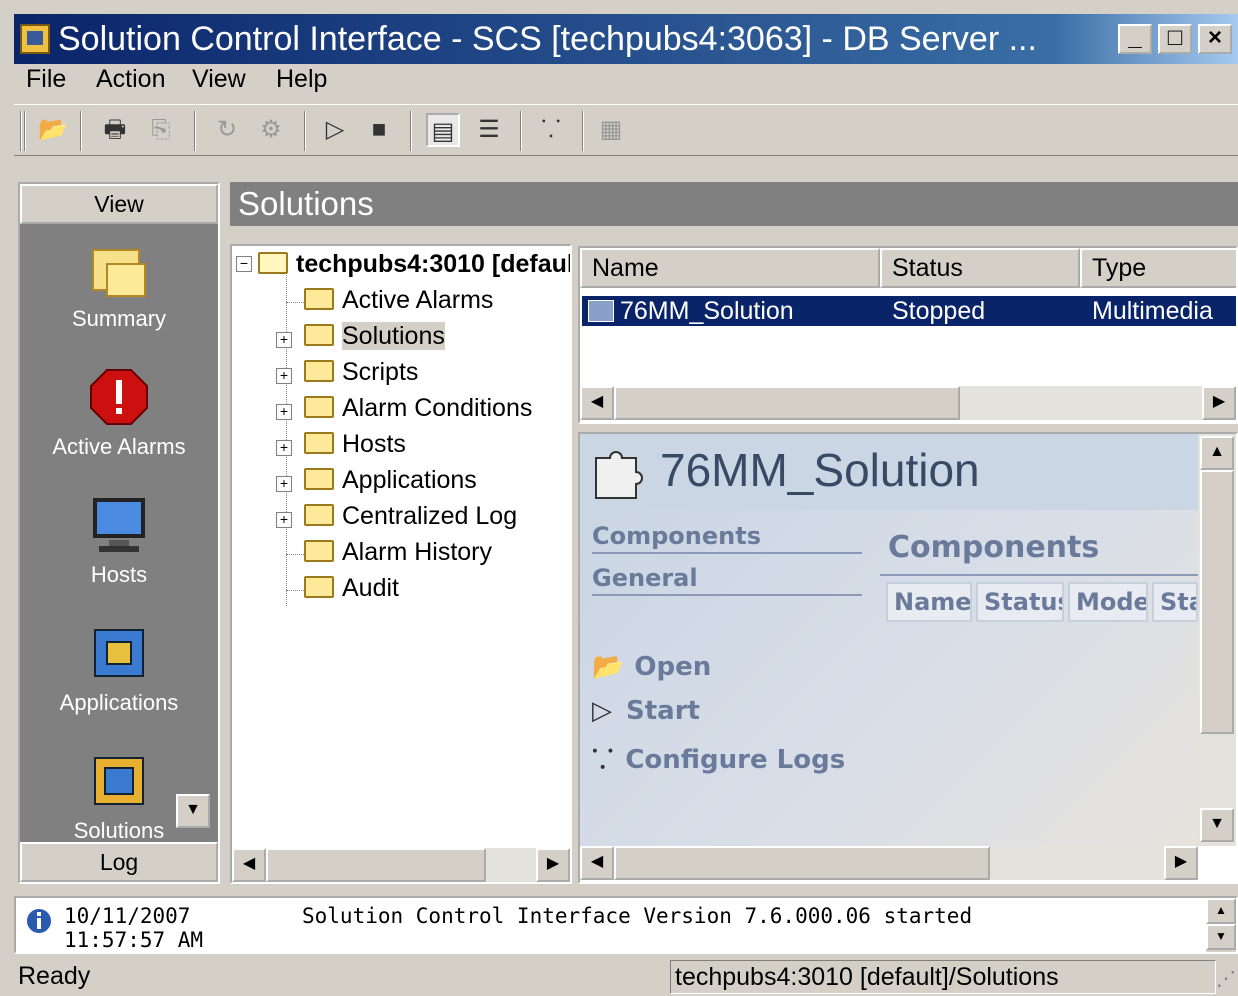 The image size is (1238, 996). I want to click on nav-item-hosts: Hosts, so click(119, 542).